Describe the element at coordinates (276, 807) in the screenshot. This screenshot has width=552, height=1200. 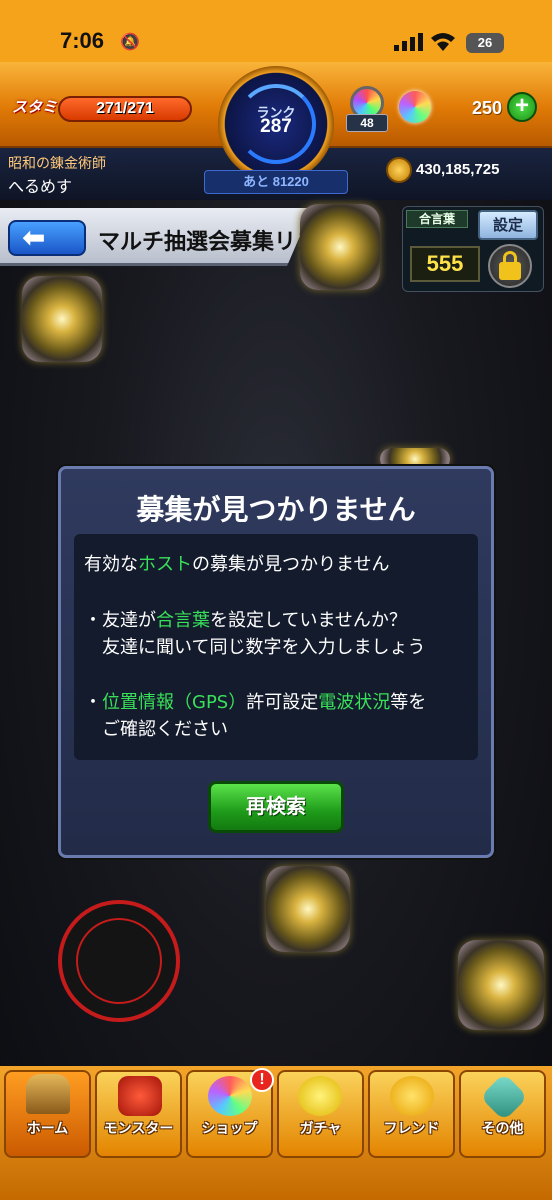
I see `research-button: 再検索` at that location.